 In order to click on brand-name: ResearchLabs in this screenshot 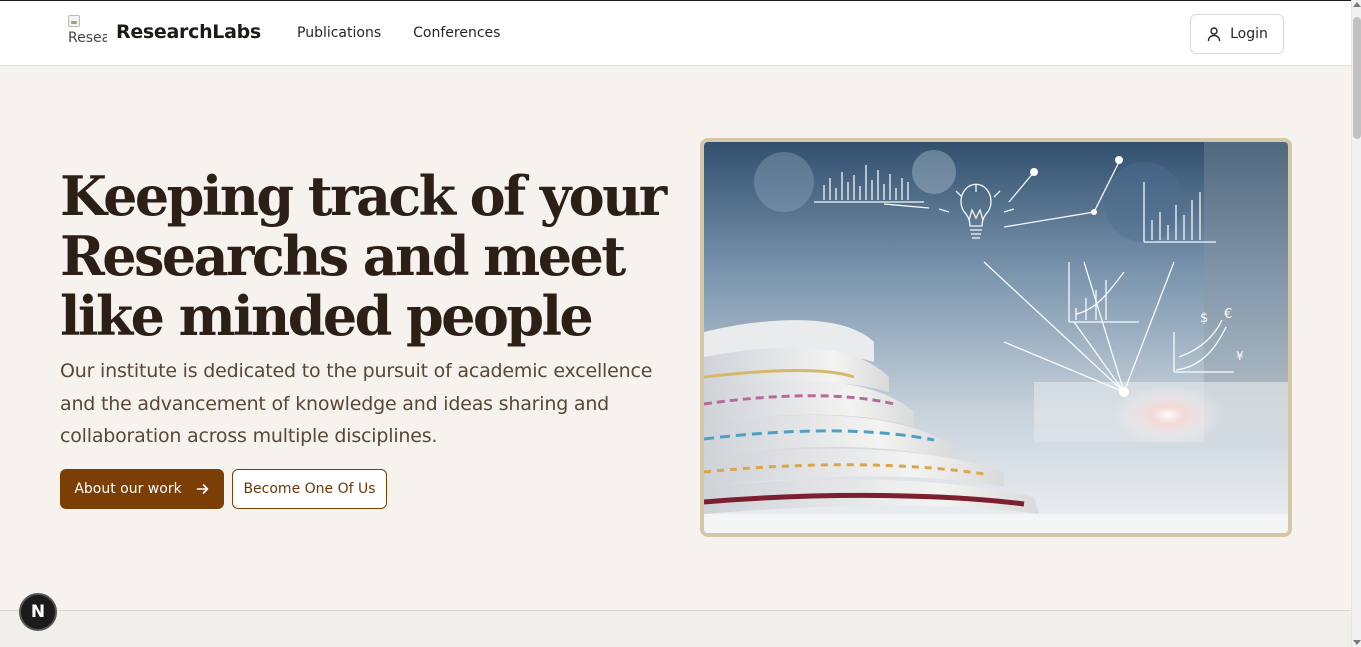, I will do `click(188, 32)`.